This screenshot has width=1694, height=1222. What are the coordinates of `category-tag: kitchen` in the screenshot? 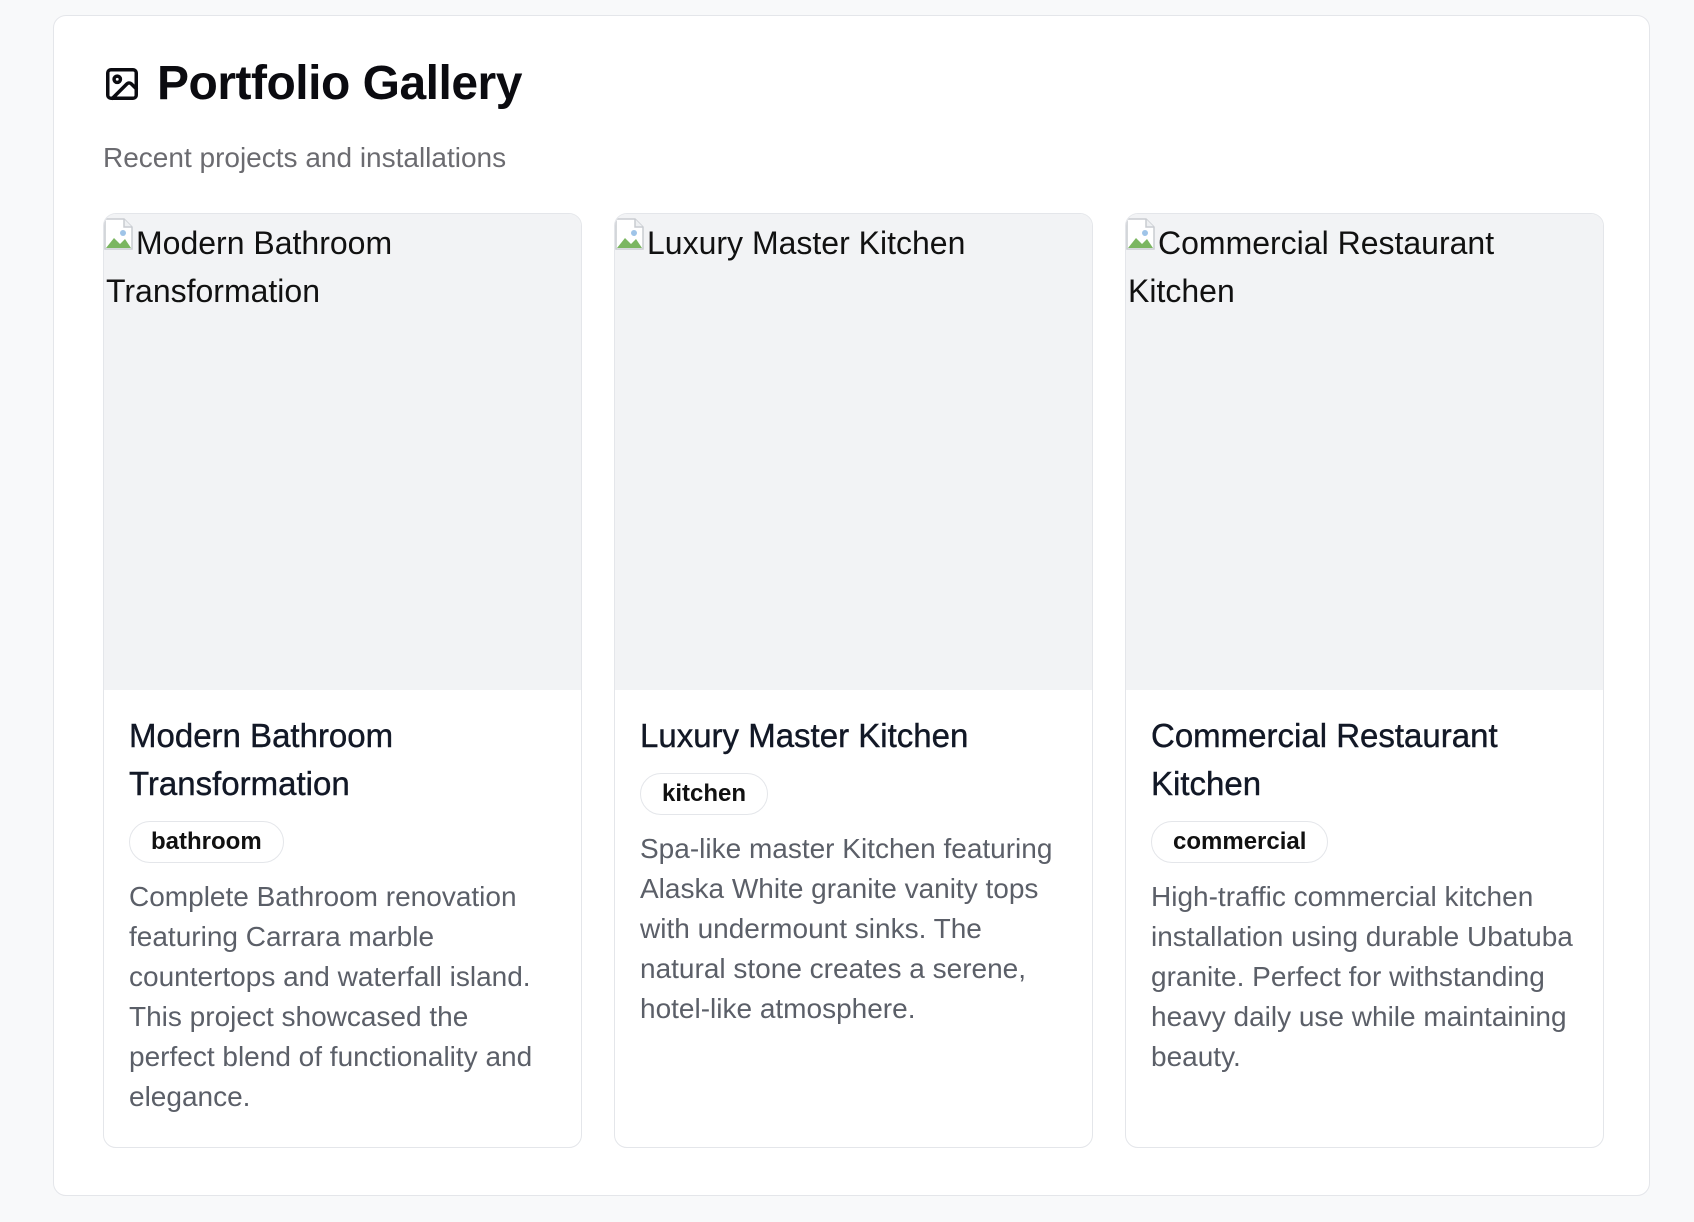 It's located at (704, 794).